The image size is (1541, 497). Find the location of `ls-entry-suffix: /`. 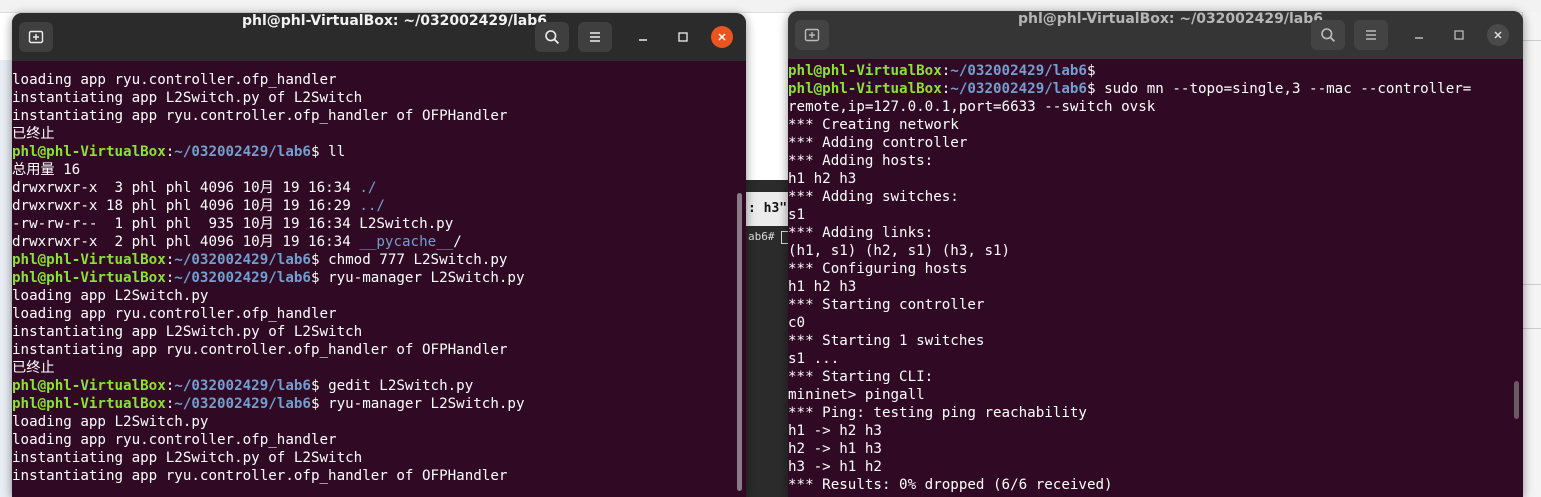

ls-entry-suffix: / is located at coordinates (457, 242).